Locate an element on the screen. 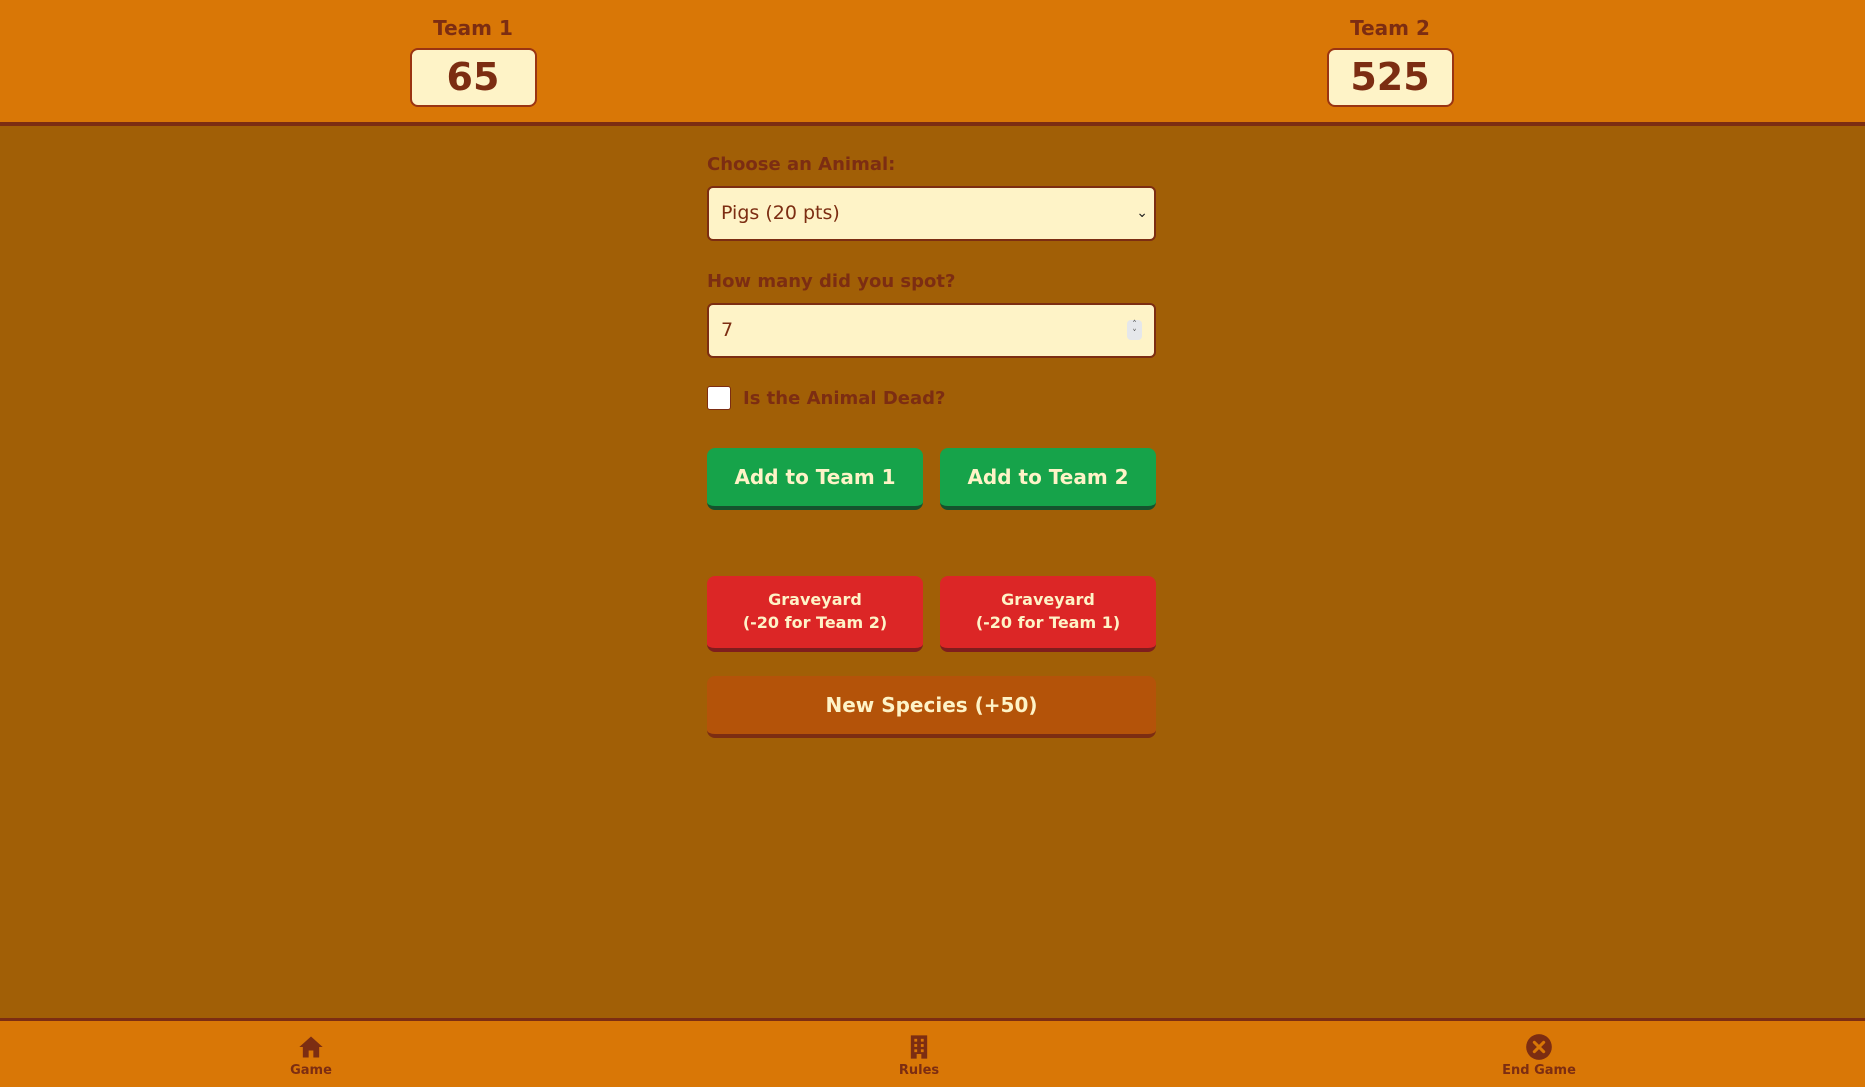  new-species-button: New Species (+50) is located at coordinates (931, 707).